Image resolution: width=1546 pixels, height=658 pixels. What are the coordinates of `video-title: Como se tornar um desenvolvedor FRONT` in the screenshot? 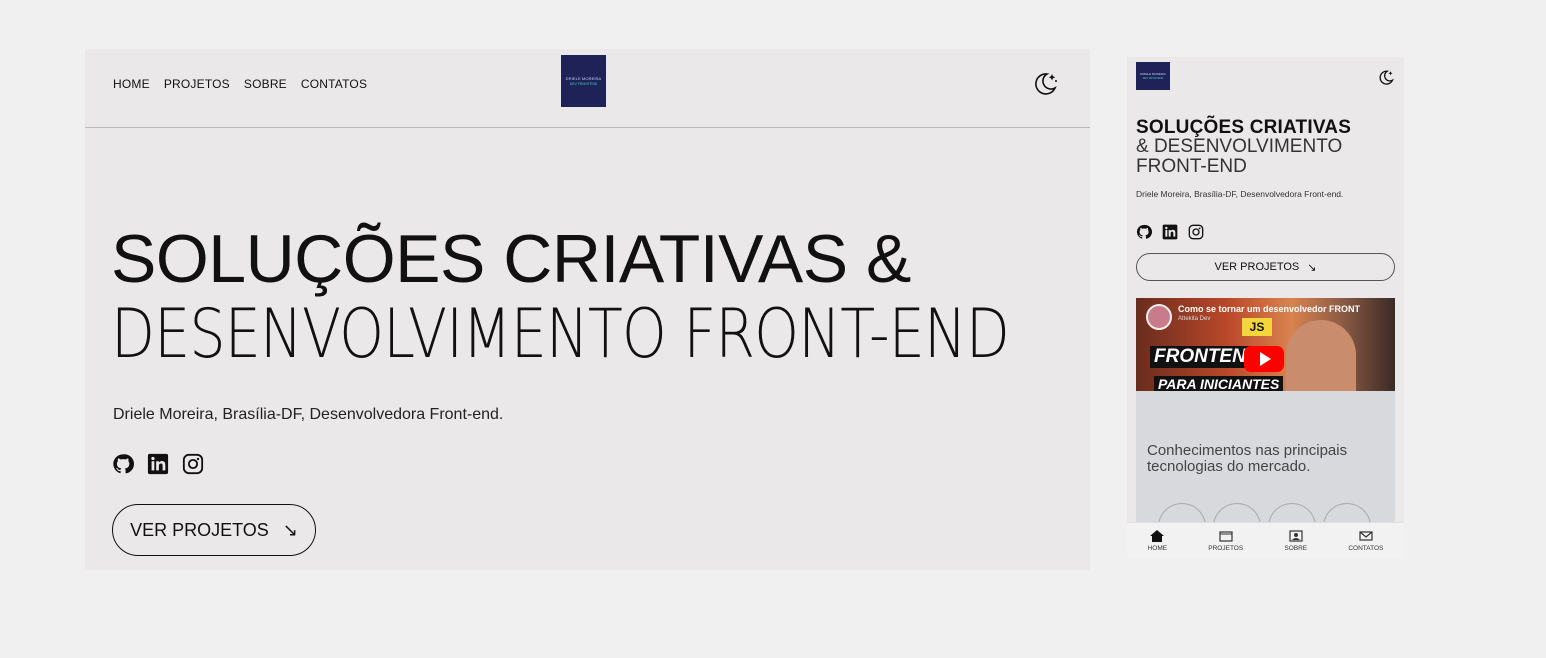 It's located at (1269, 309).